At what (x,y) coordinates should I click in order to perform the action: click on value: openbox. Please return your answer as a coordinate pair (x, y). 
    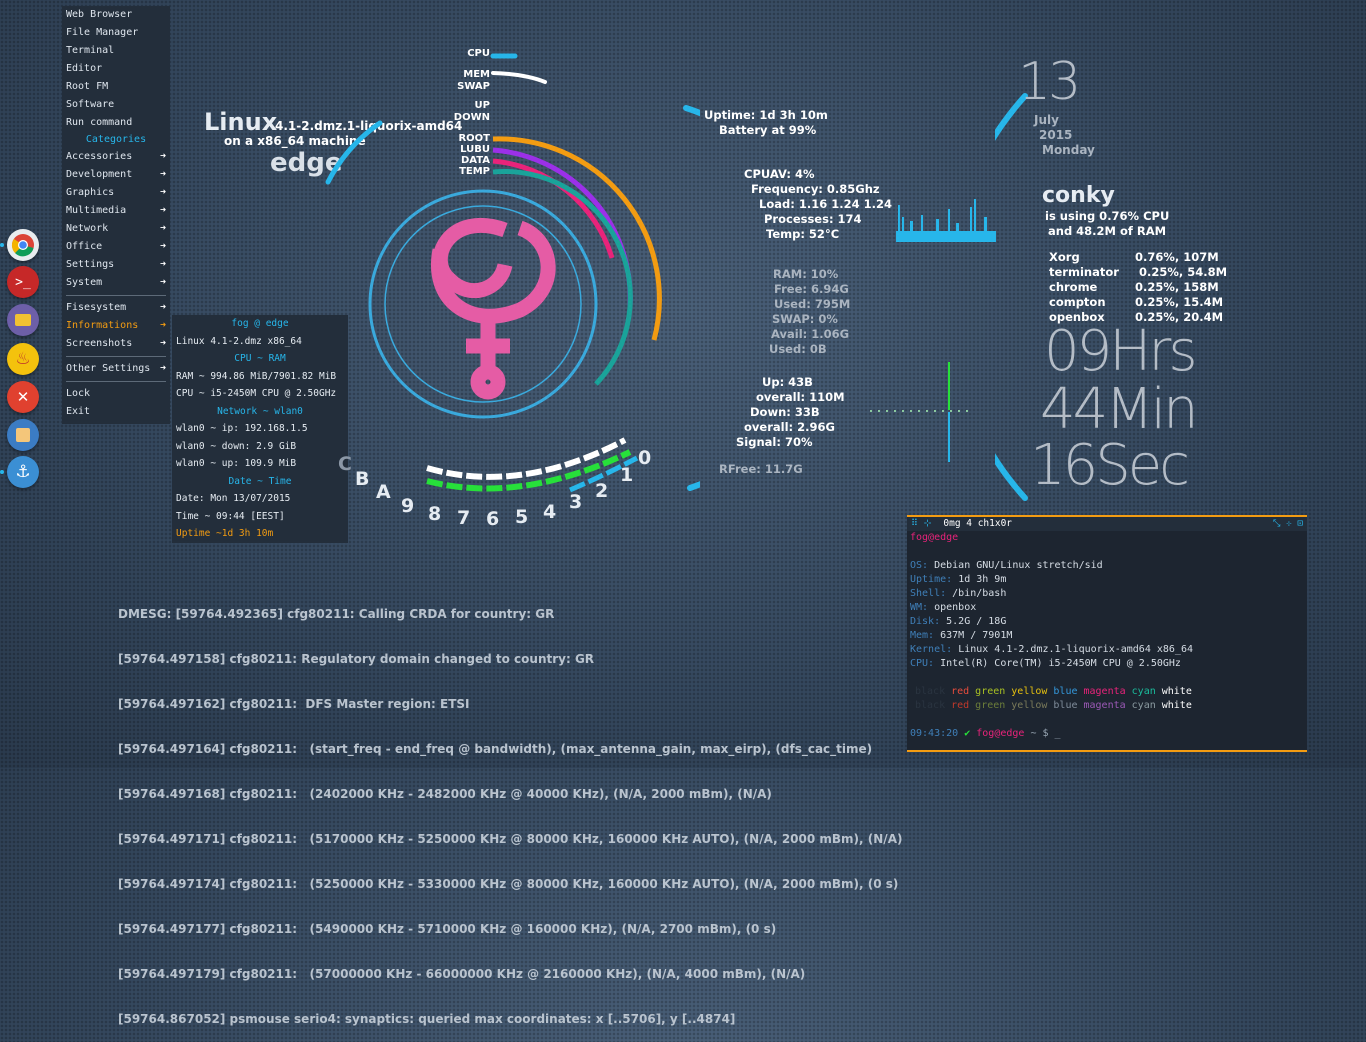
    Looking at the image, I should click on (955, 607).